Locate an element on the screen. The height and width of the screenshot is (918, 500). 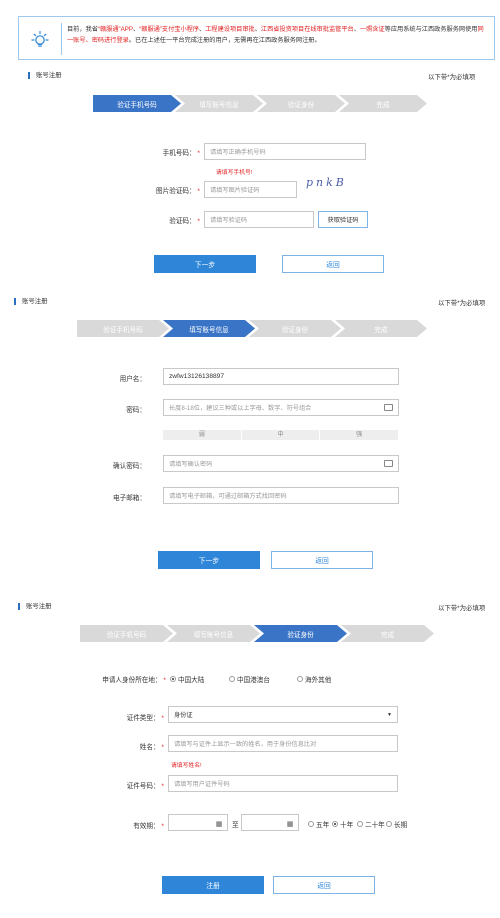
id-type-label: 证件类型： * is located at coordinates (145, 718).